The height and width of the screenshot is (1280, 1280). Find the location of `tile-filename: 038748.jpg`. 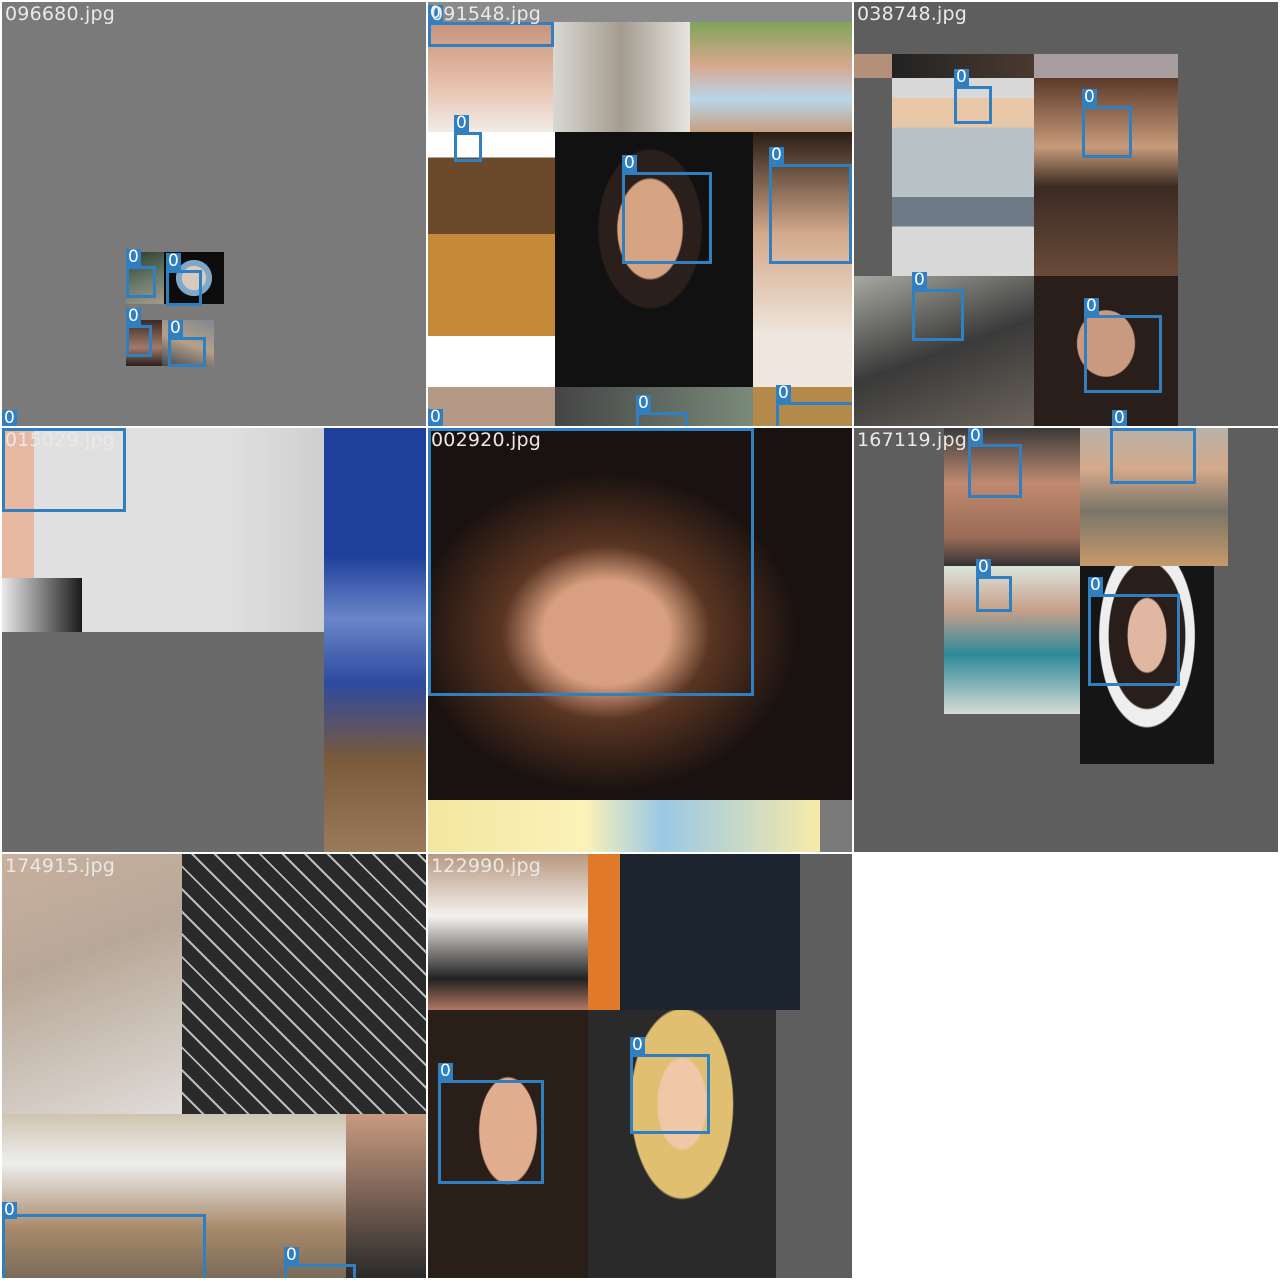

tile-filename: 038748.jpg is located at coordinates (912, 14).